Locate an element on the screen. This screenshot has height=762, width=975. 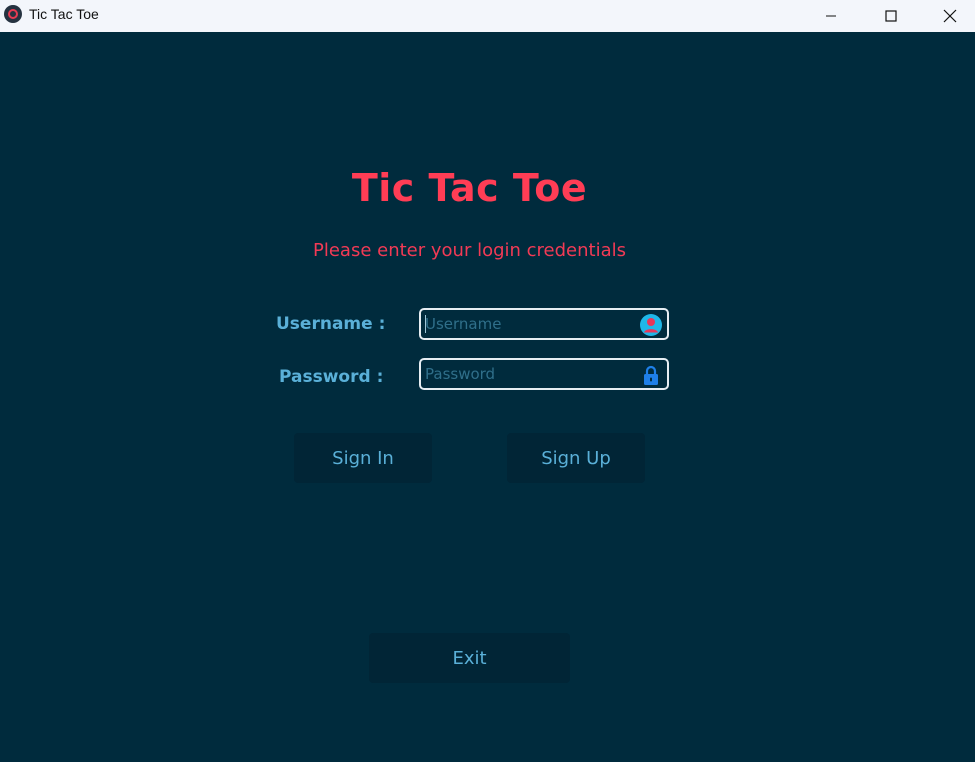
maximize-icon is located at coordinates (891, 16).